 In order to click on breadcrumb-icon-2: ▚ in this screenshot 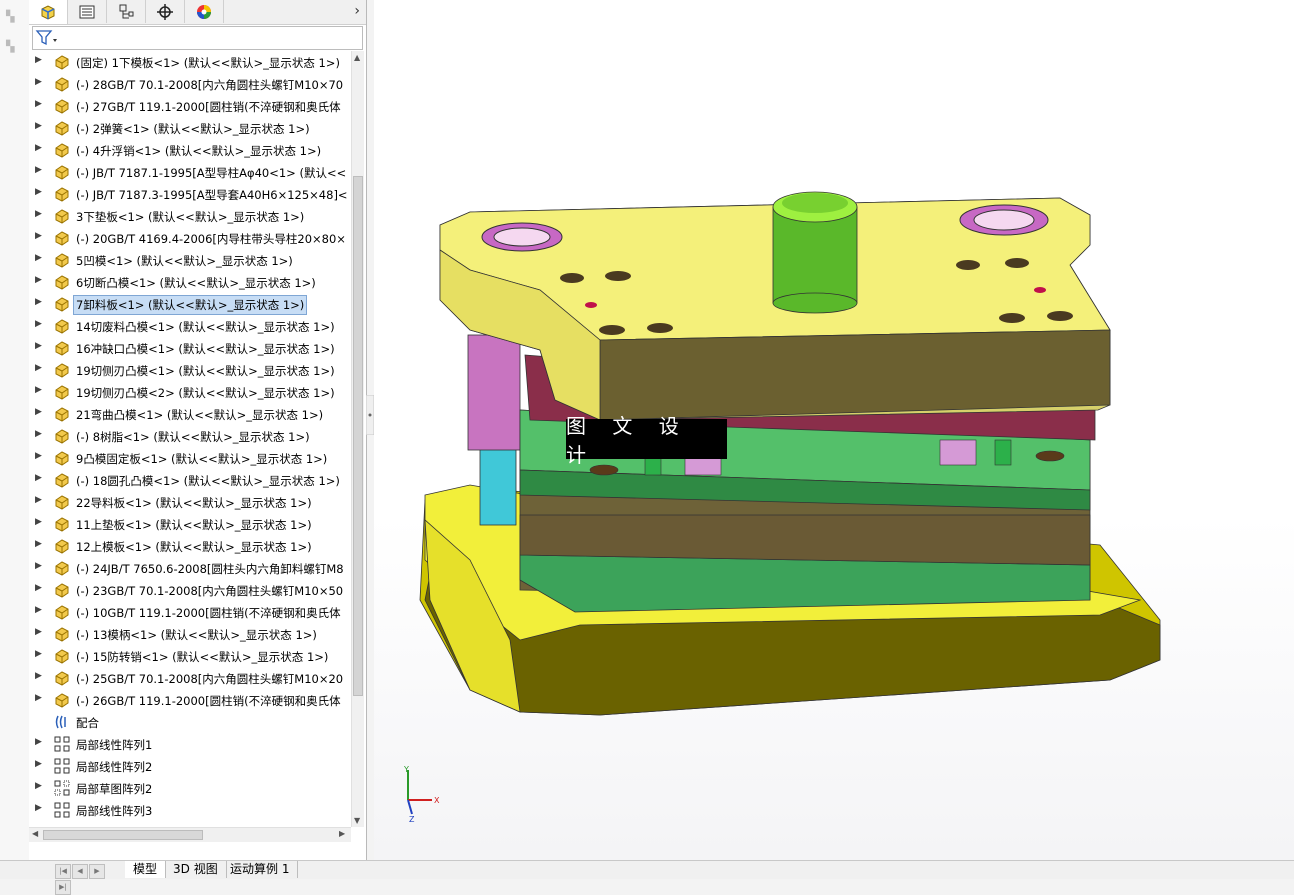, I will do `click(14, 46)`.